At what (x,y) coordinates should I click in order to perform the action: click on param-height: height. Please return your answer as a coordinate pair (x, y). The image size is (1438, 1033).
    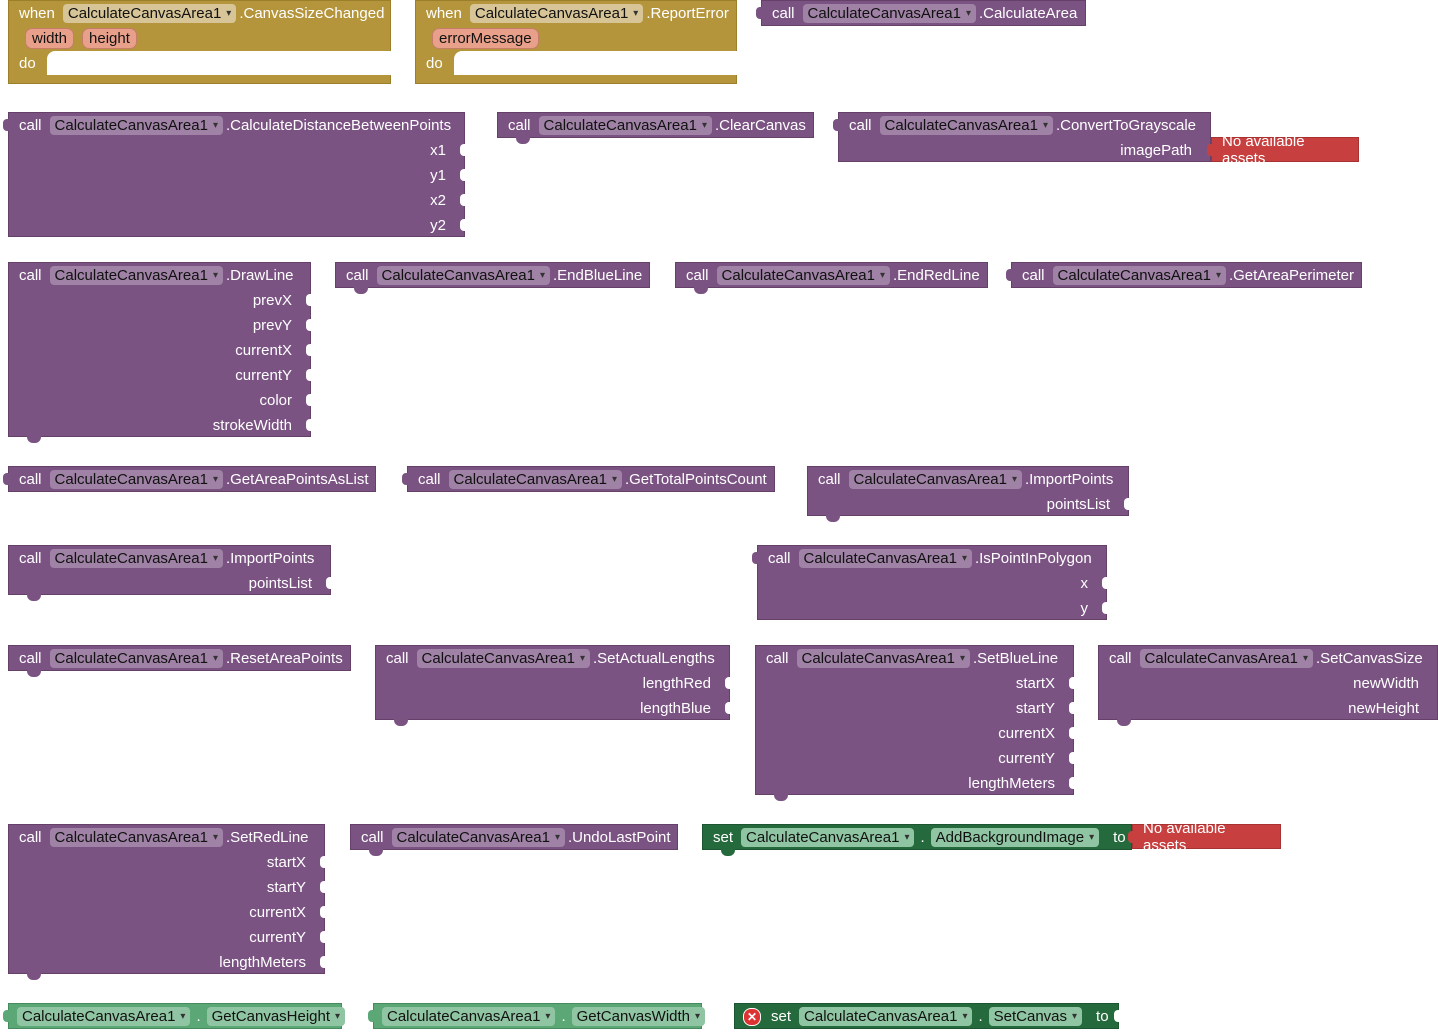
    Looking at the image, I should click on (109, 38).